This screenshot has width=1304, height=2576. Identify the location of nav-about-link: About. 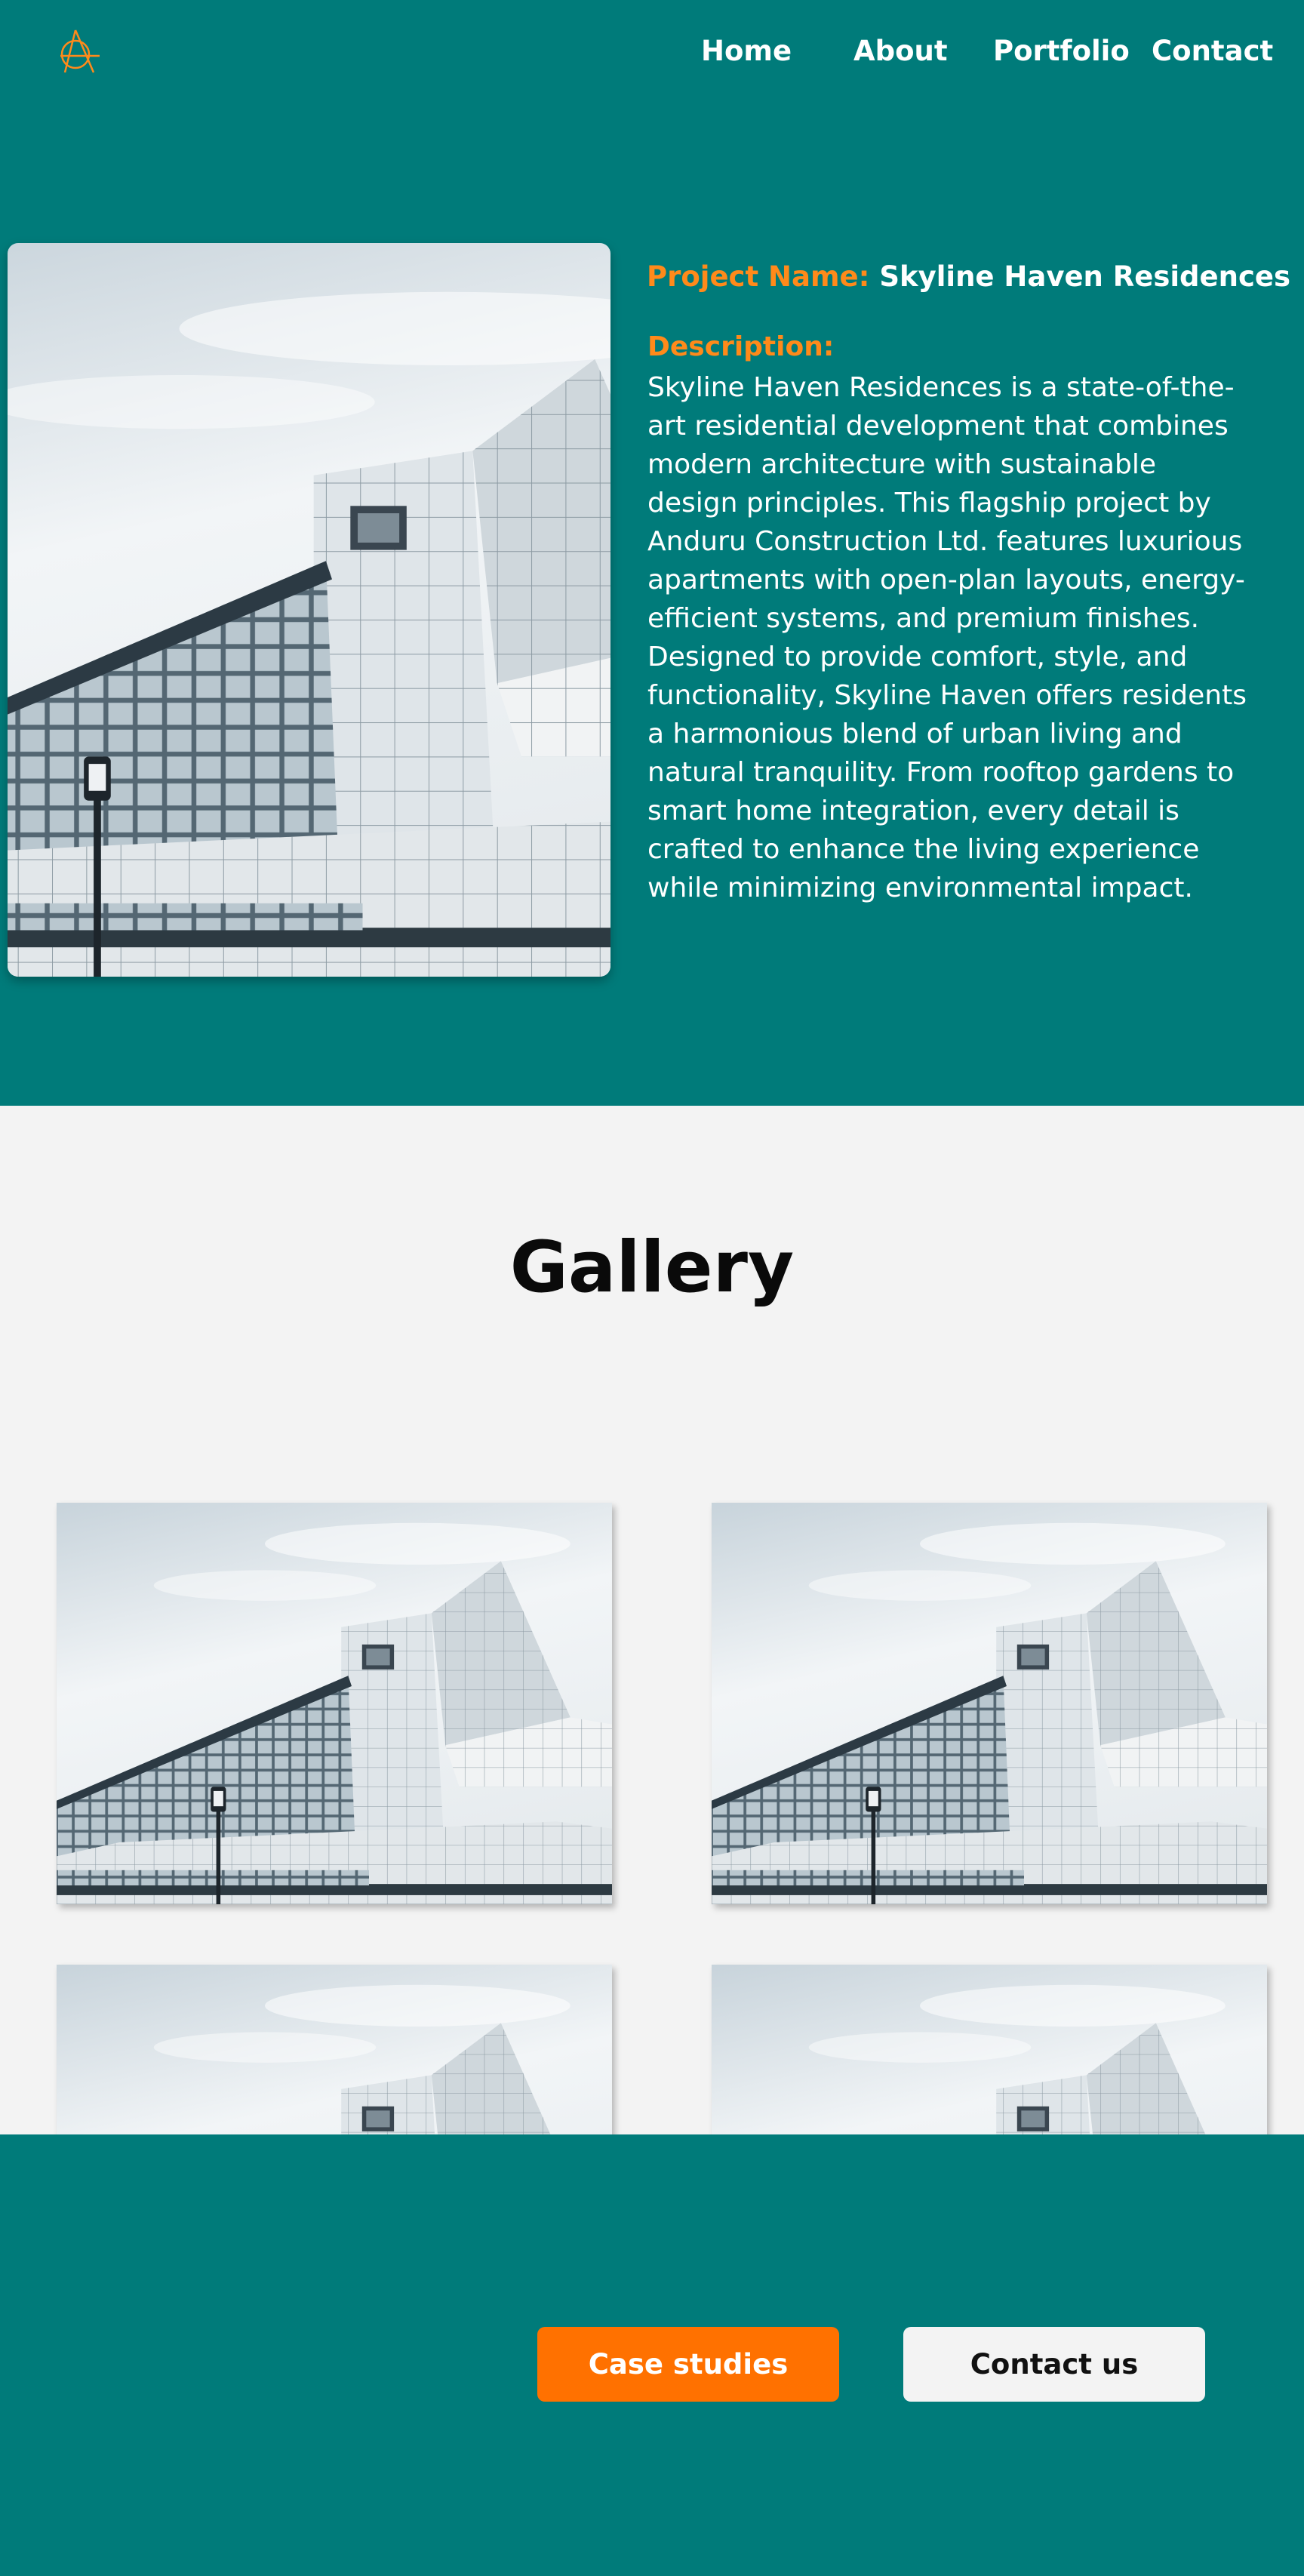
(900, 51).